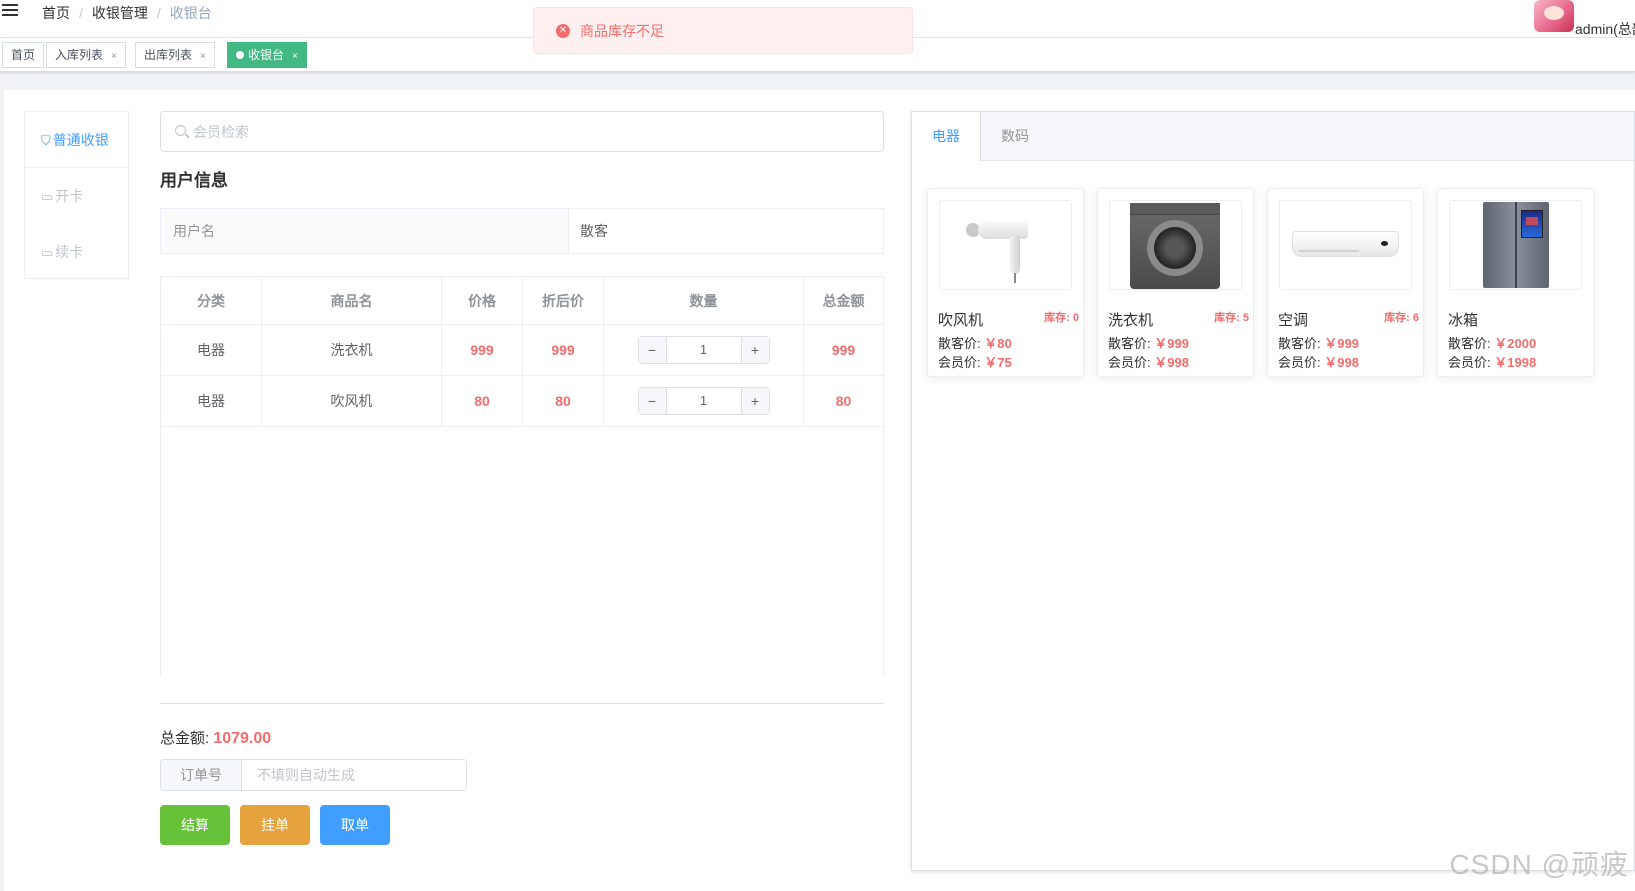  What do you see at coordinates (352, 350) in the screenshot?
I see `cell-product-name: 洗衣机` at bounding box center [352, 350].